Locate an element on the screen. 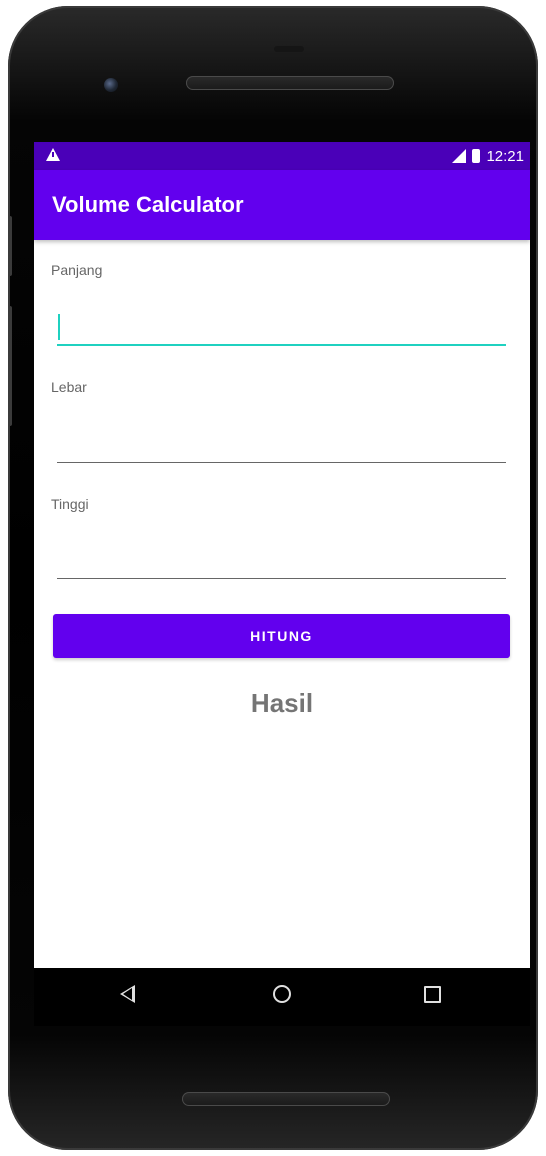  text-caret is located at coordinates (59, 327).